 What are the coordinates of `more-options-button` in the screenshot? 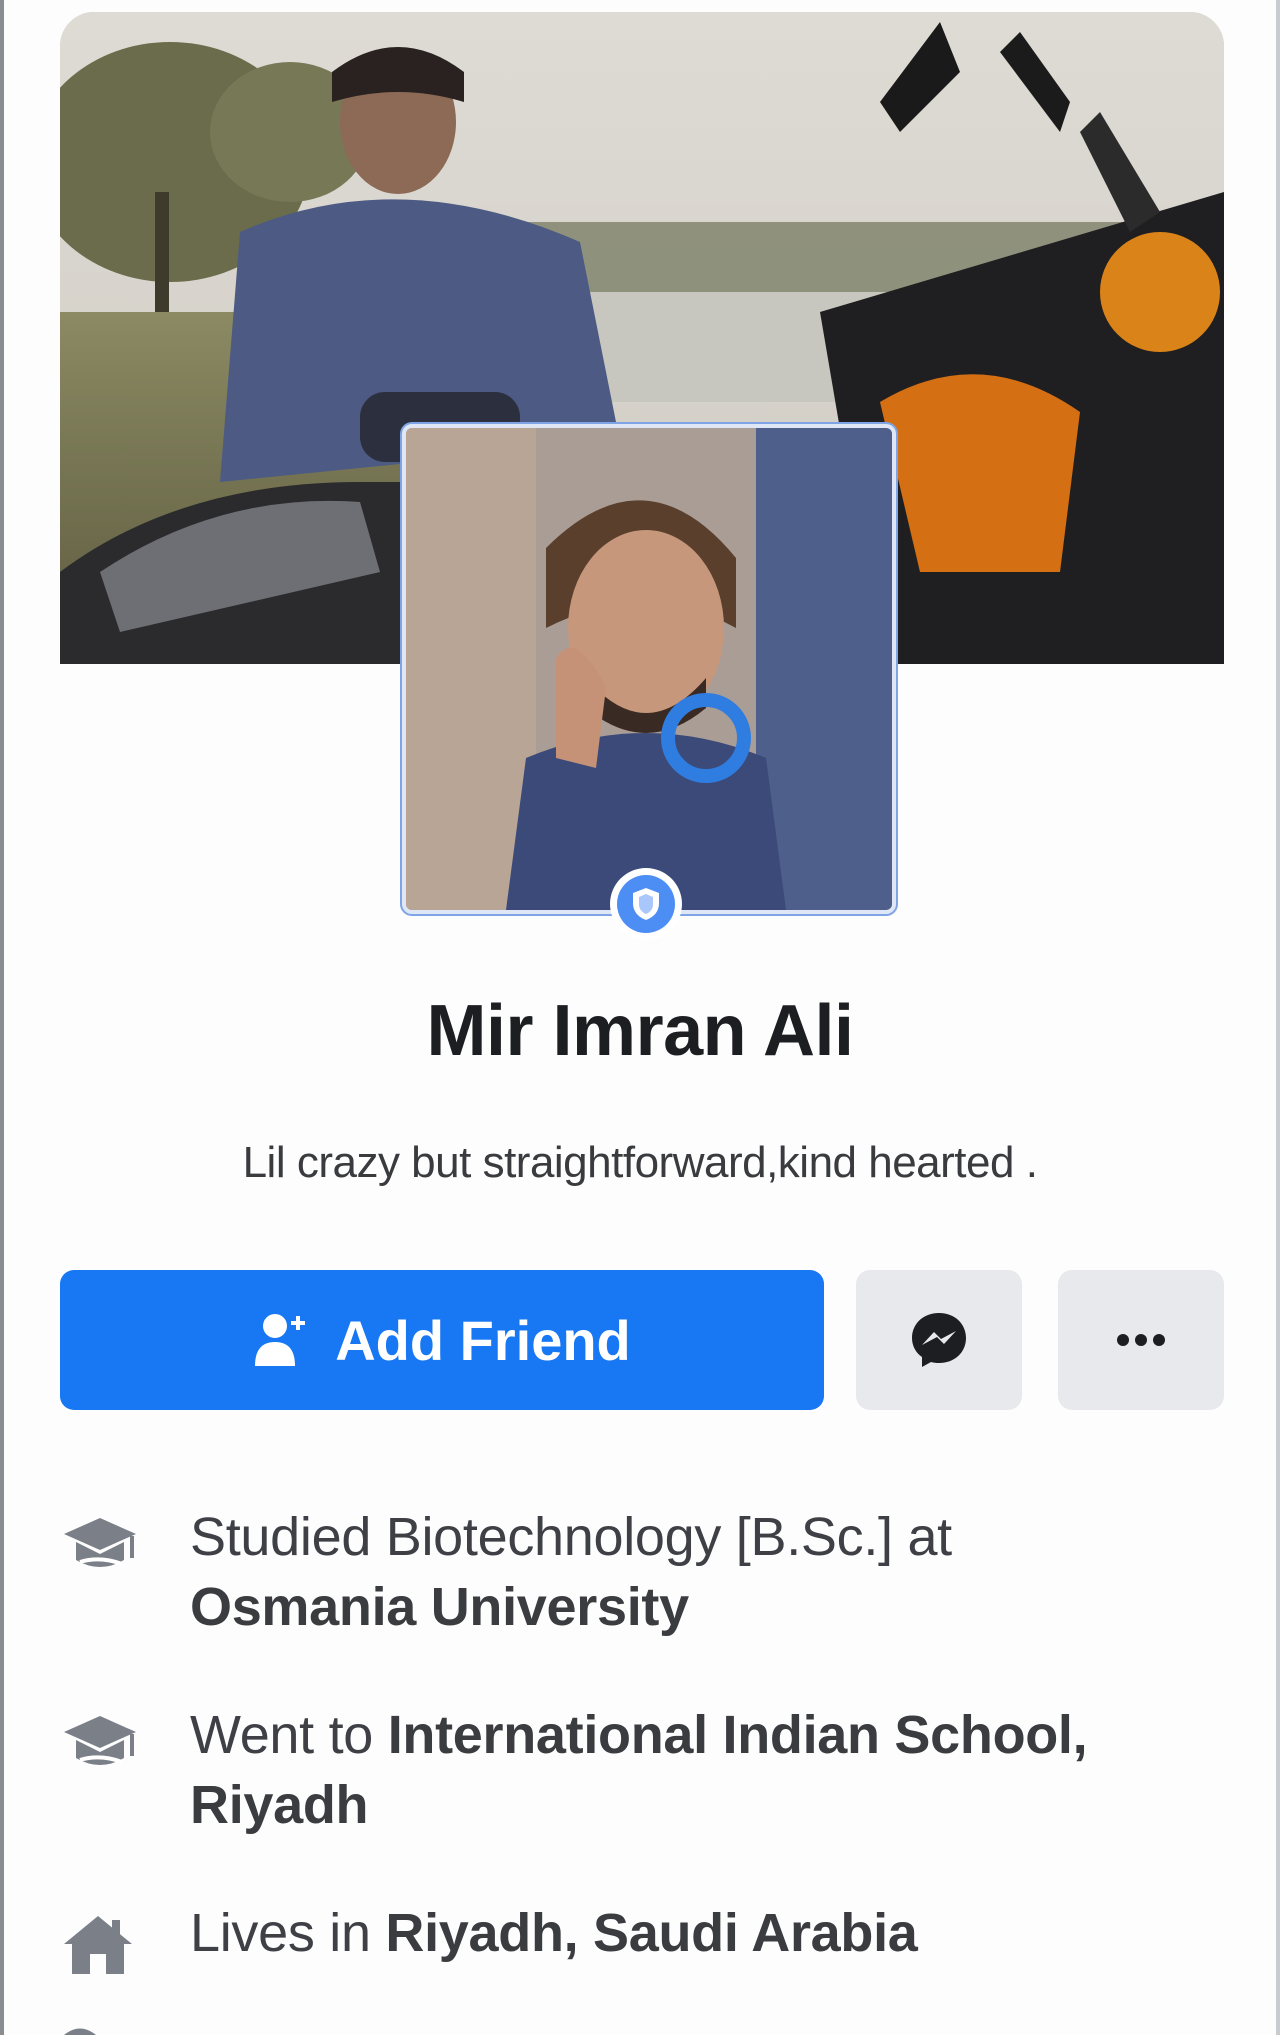 It's located at (1141, 1340).